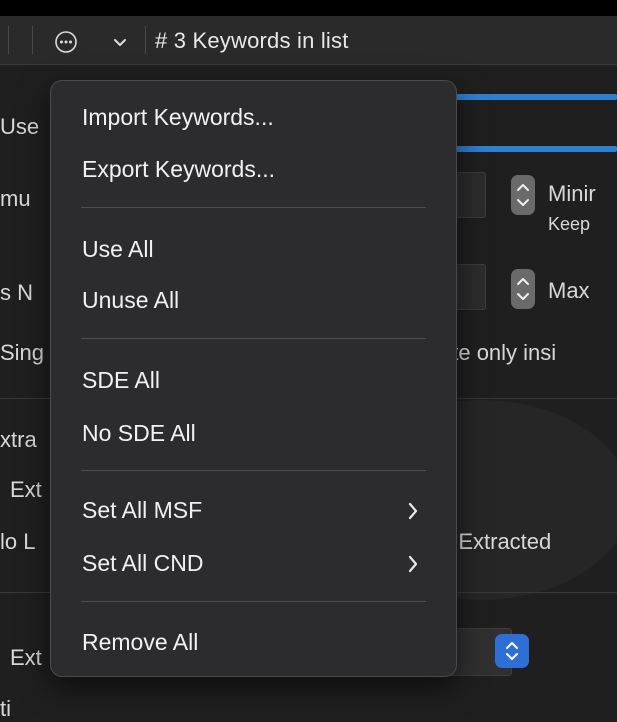  I want to click on menu-item-unuse-all: Unuse All, so click(130, 300).